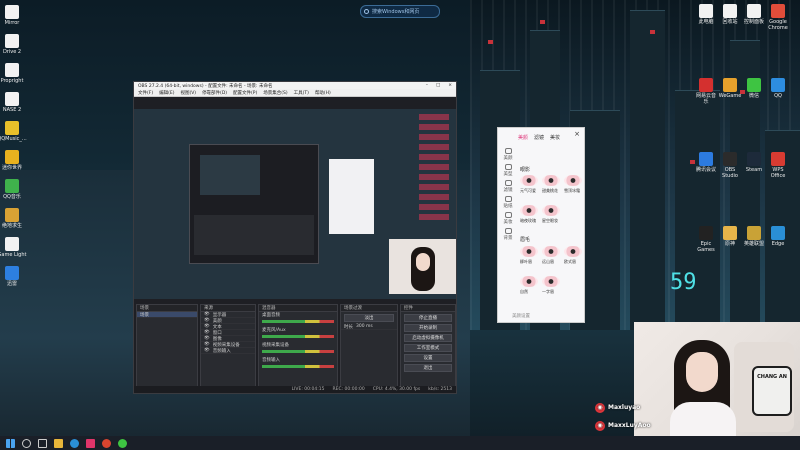  I want to click on desktop-icon: Drive 2, so click(16, 44).